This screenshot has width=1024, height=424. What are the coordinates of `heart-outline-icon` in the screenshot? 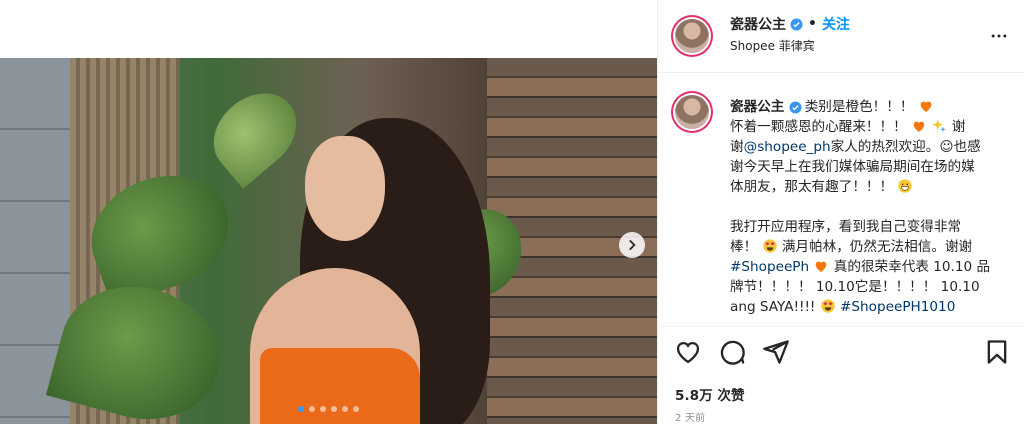 It's located at (688, 353).